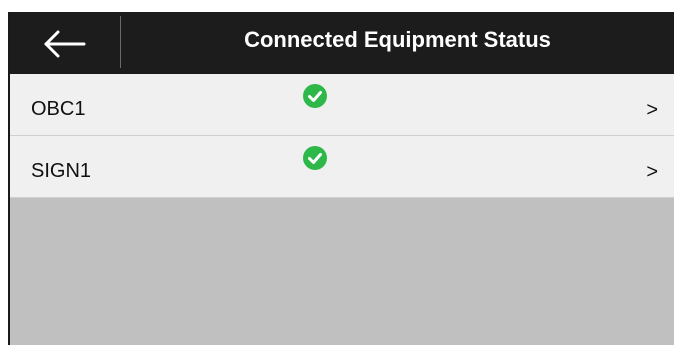  I want to click on equipment-name: OBC1, so click(58, 109).